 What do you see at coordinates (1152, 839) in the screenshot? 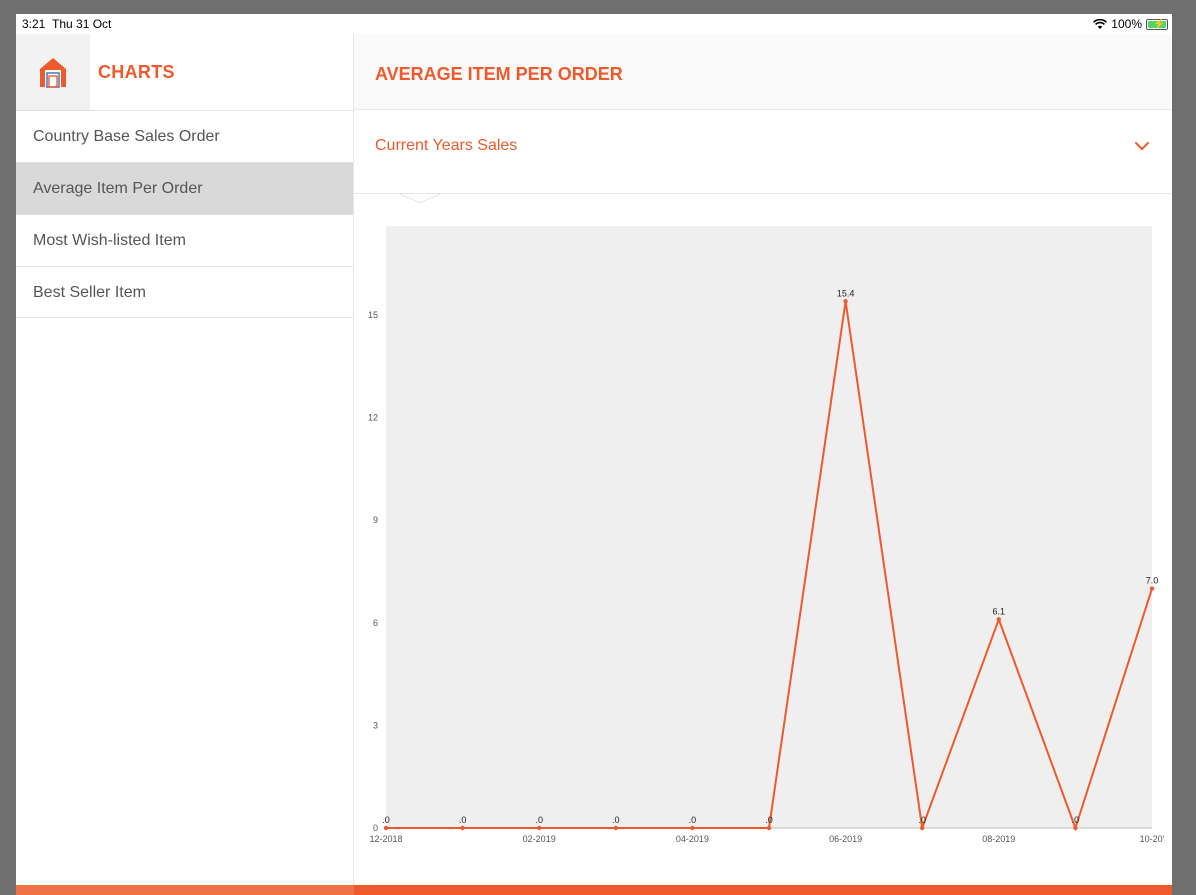
I see `x-tick-label: 10-20'` at bounding box center [1152, 839].